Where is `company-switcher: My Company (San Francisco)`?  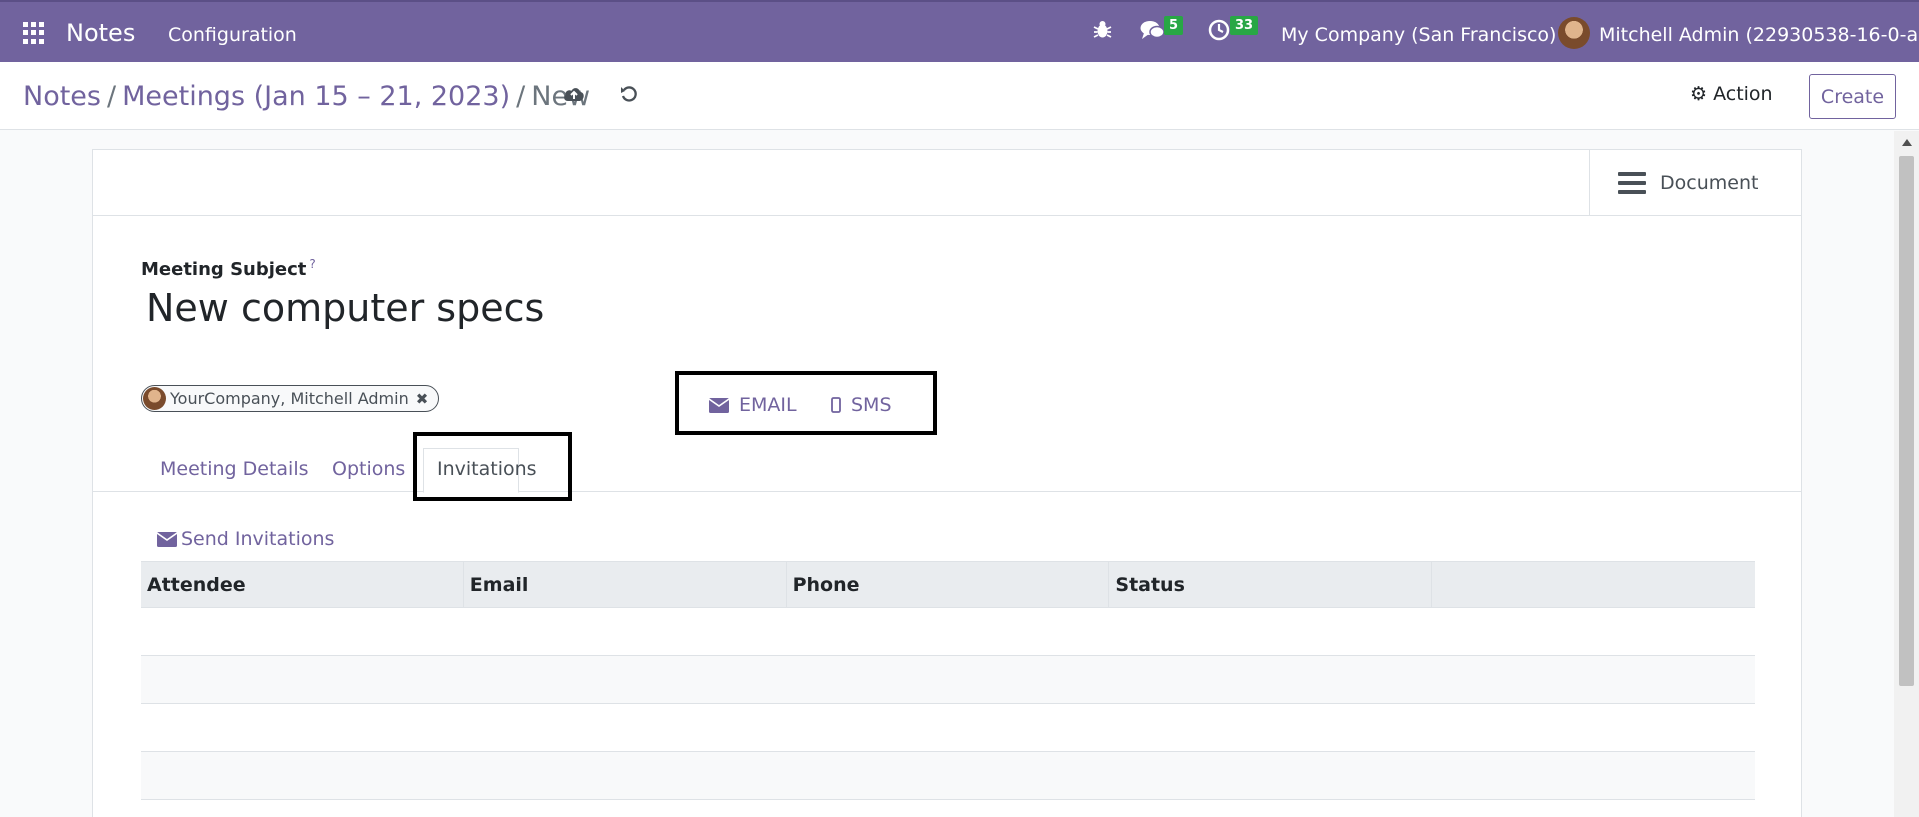
company-switcher: My Company (San Francisco) is located at coordinates (1418, 35).